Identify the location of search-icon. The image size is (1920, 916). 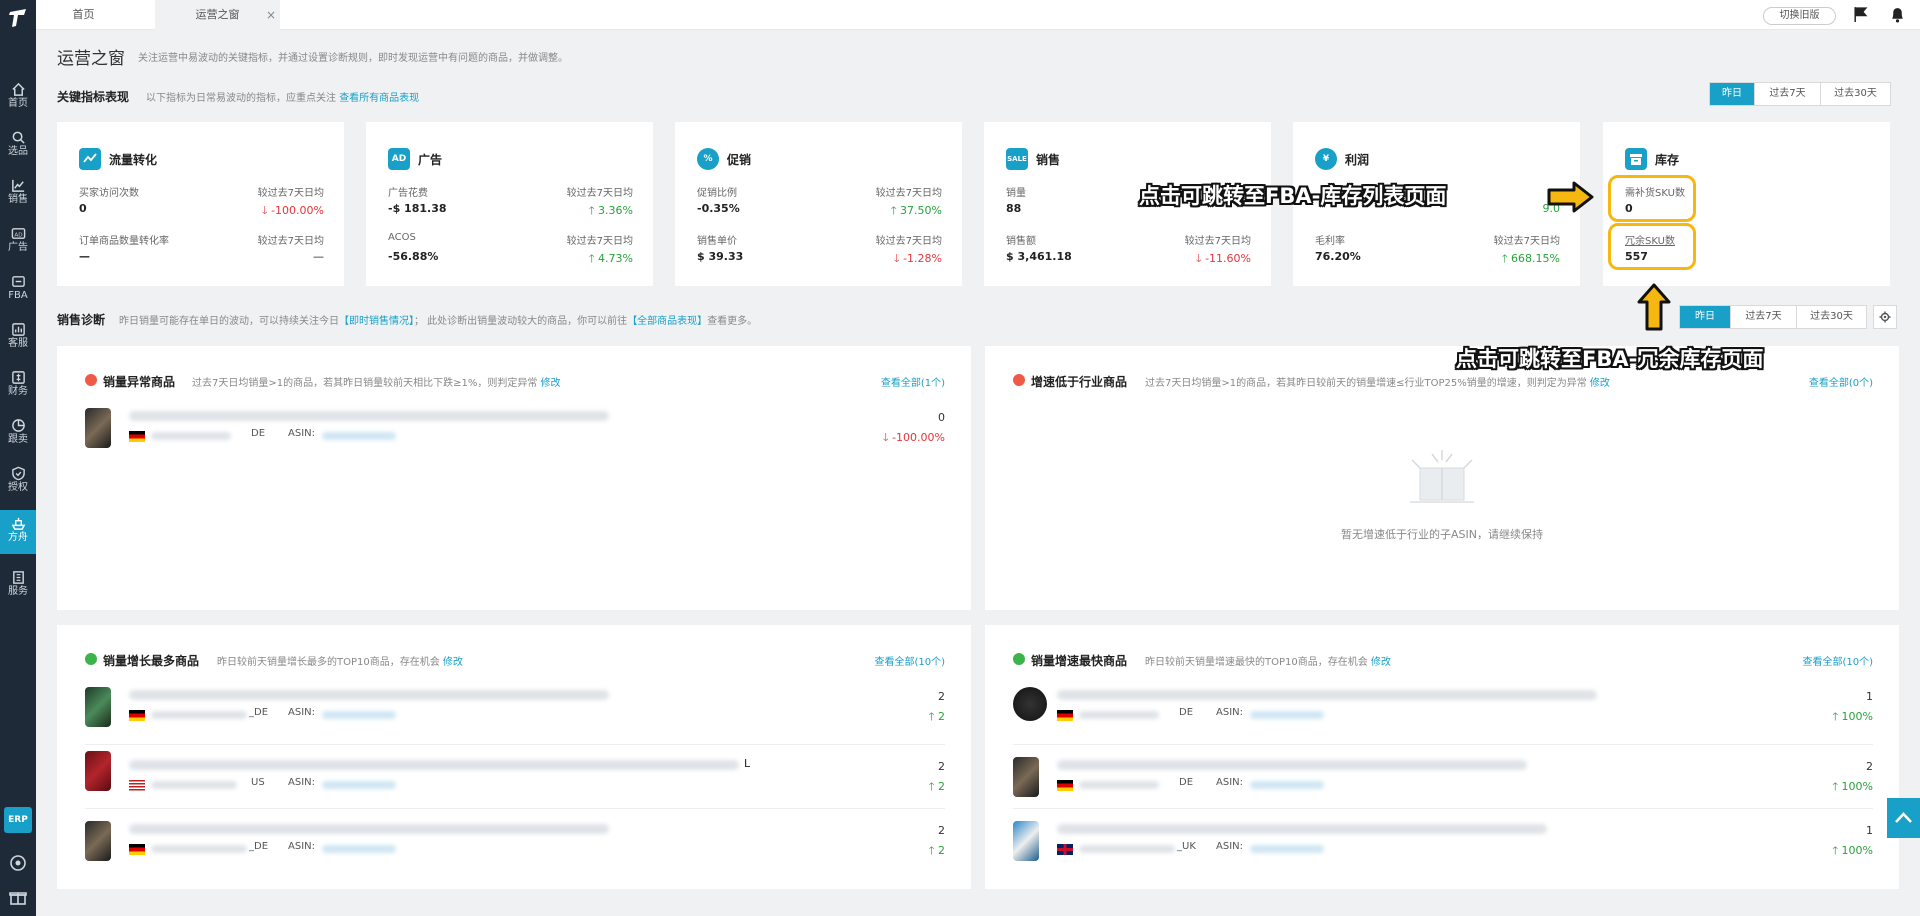
(18, 137).